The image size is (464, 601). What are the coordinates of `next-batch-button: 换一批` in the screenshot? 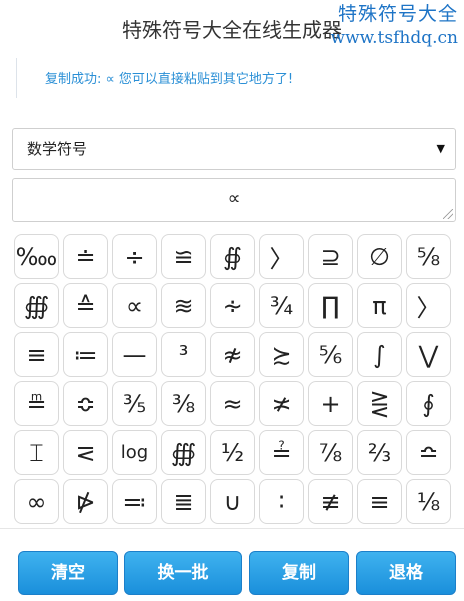 It's located at (183, 573).